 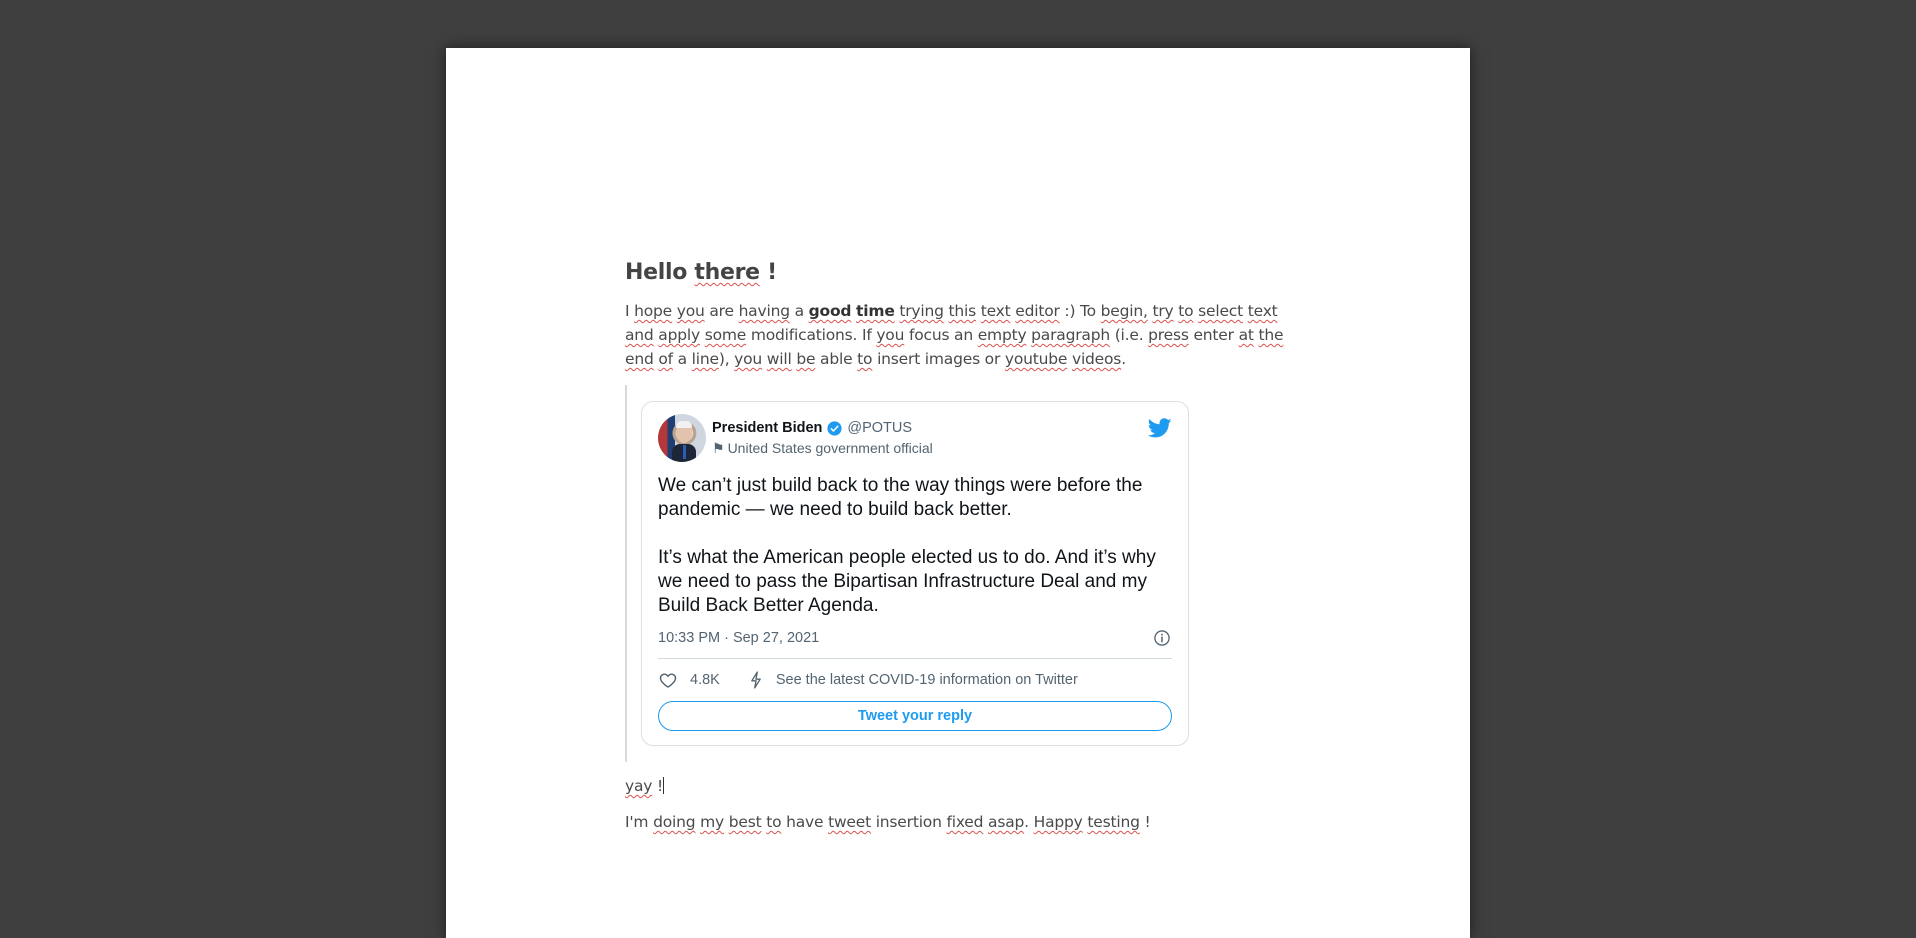 What do you see at coordinates (1096, 359) in the screenshot?
I see `text-word: videos` at bounding box center [1096, 359].